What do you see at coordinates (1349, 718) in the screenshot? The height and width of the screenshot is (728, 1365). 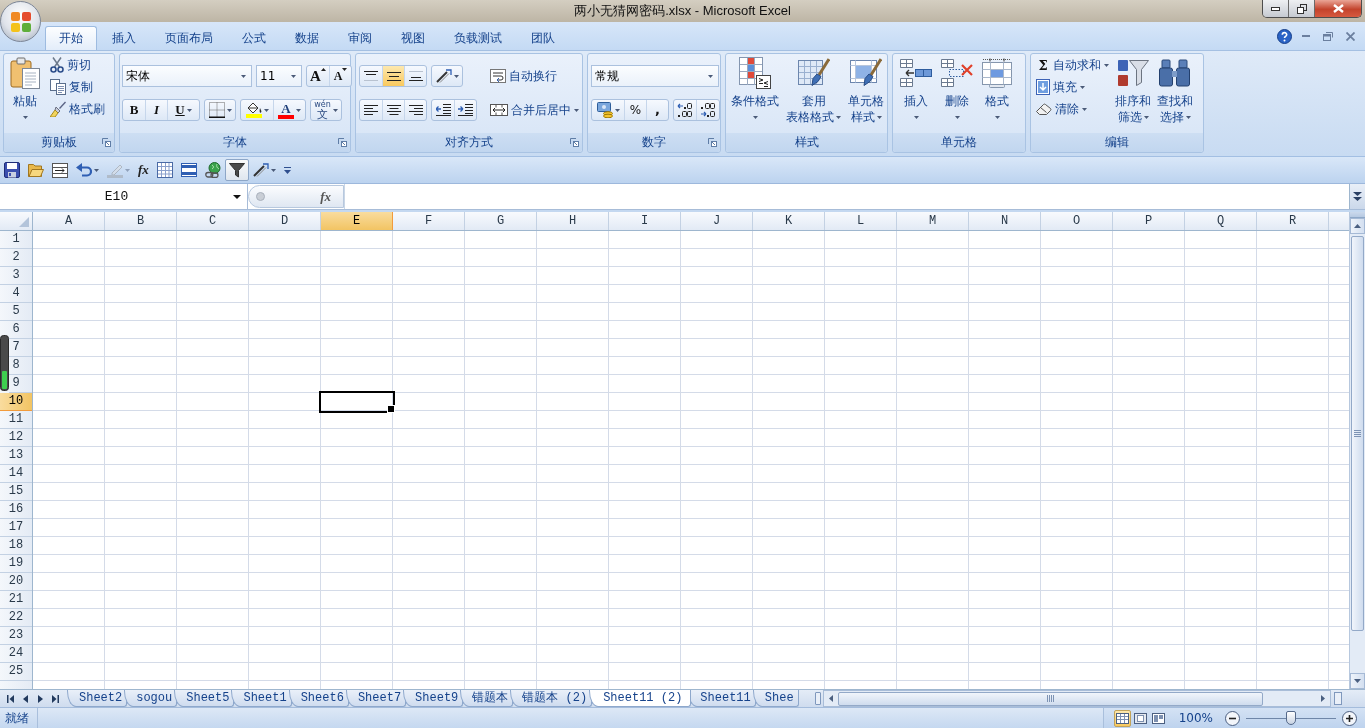 I see `zoom-in-button` at bounding box center [1349, 718].